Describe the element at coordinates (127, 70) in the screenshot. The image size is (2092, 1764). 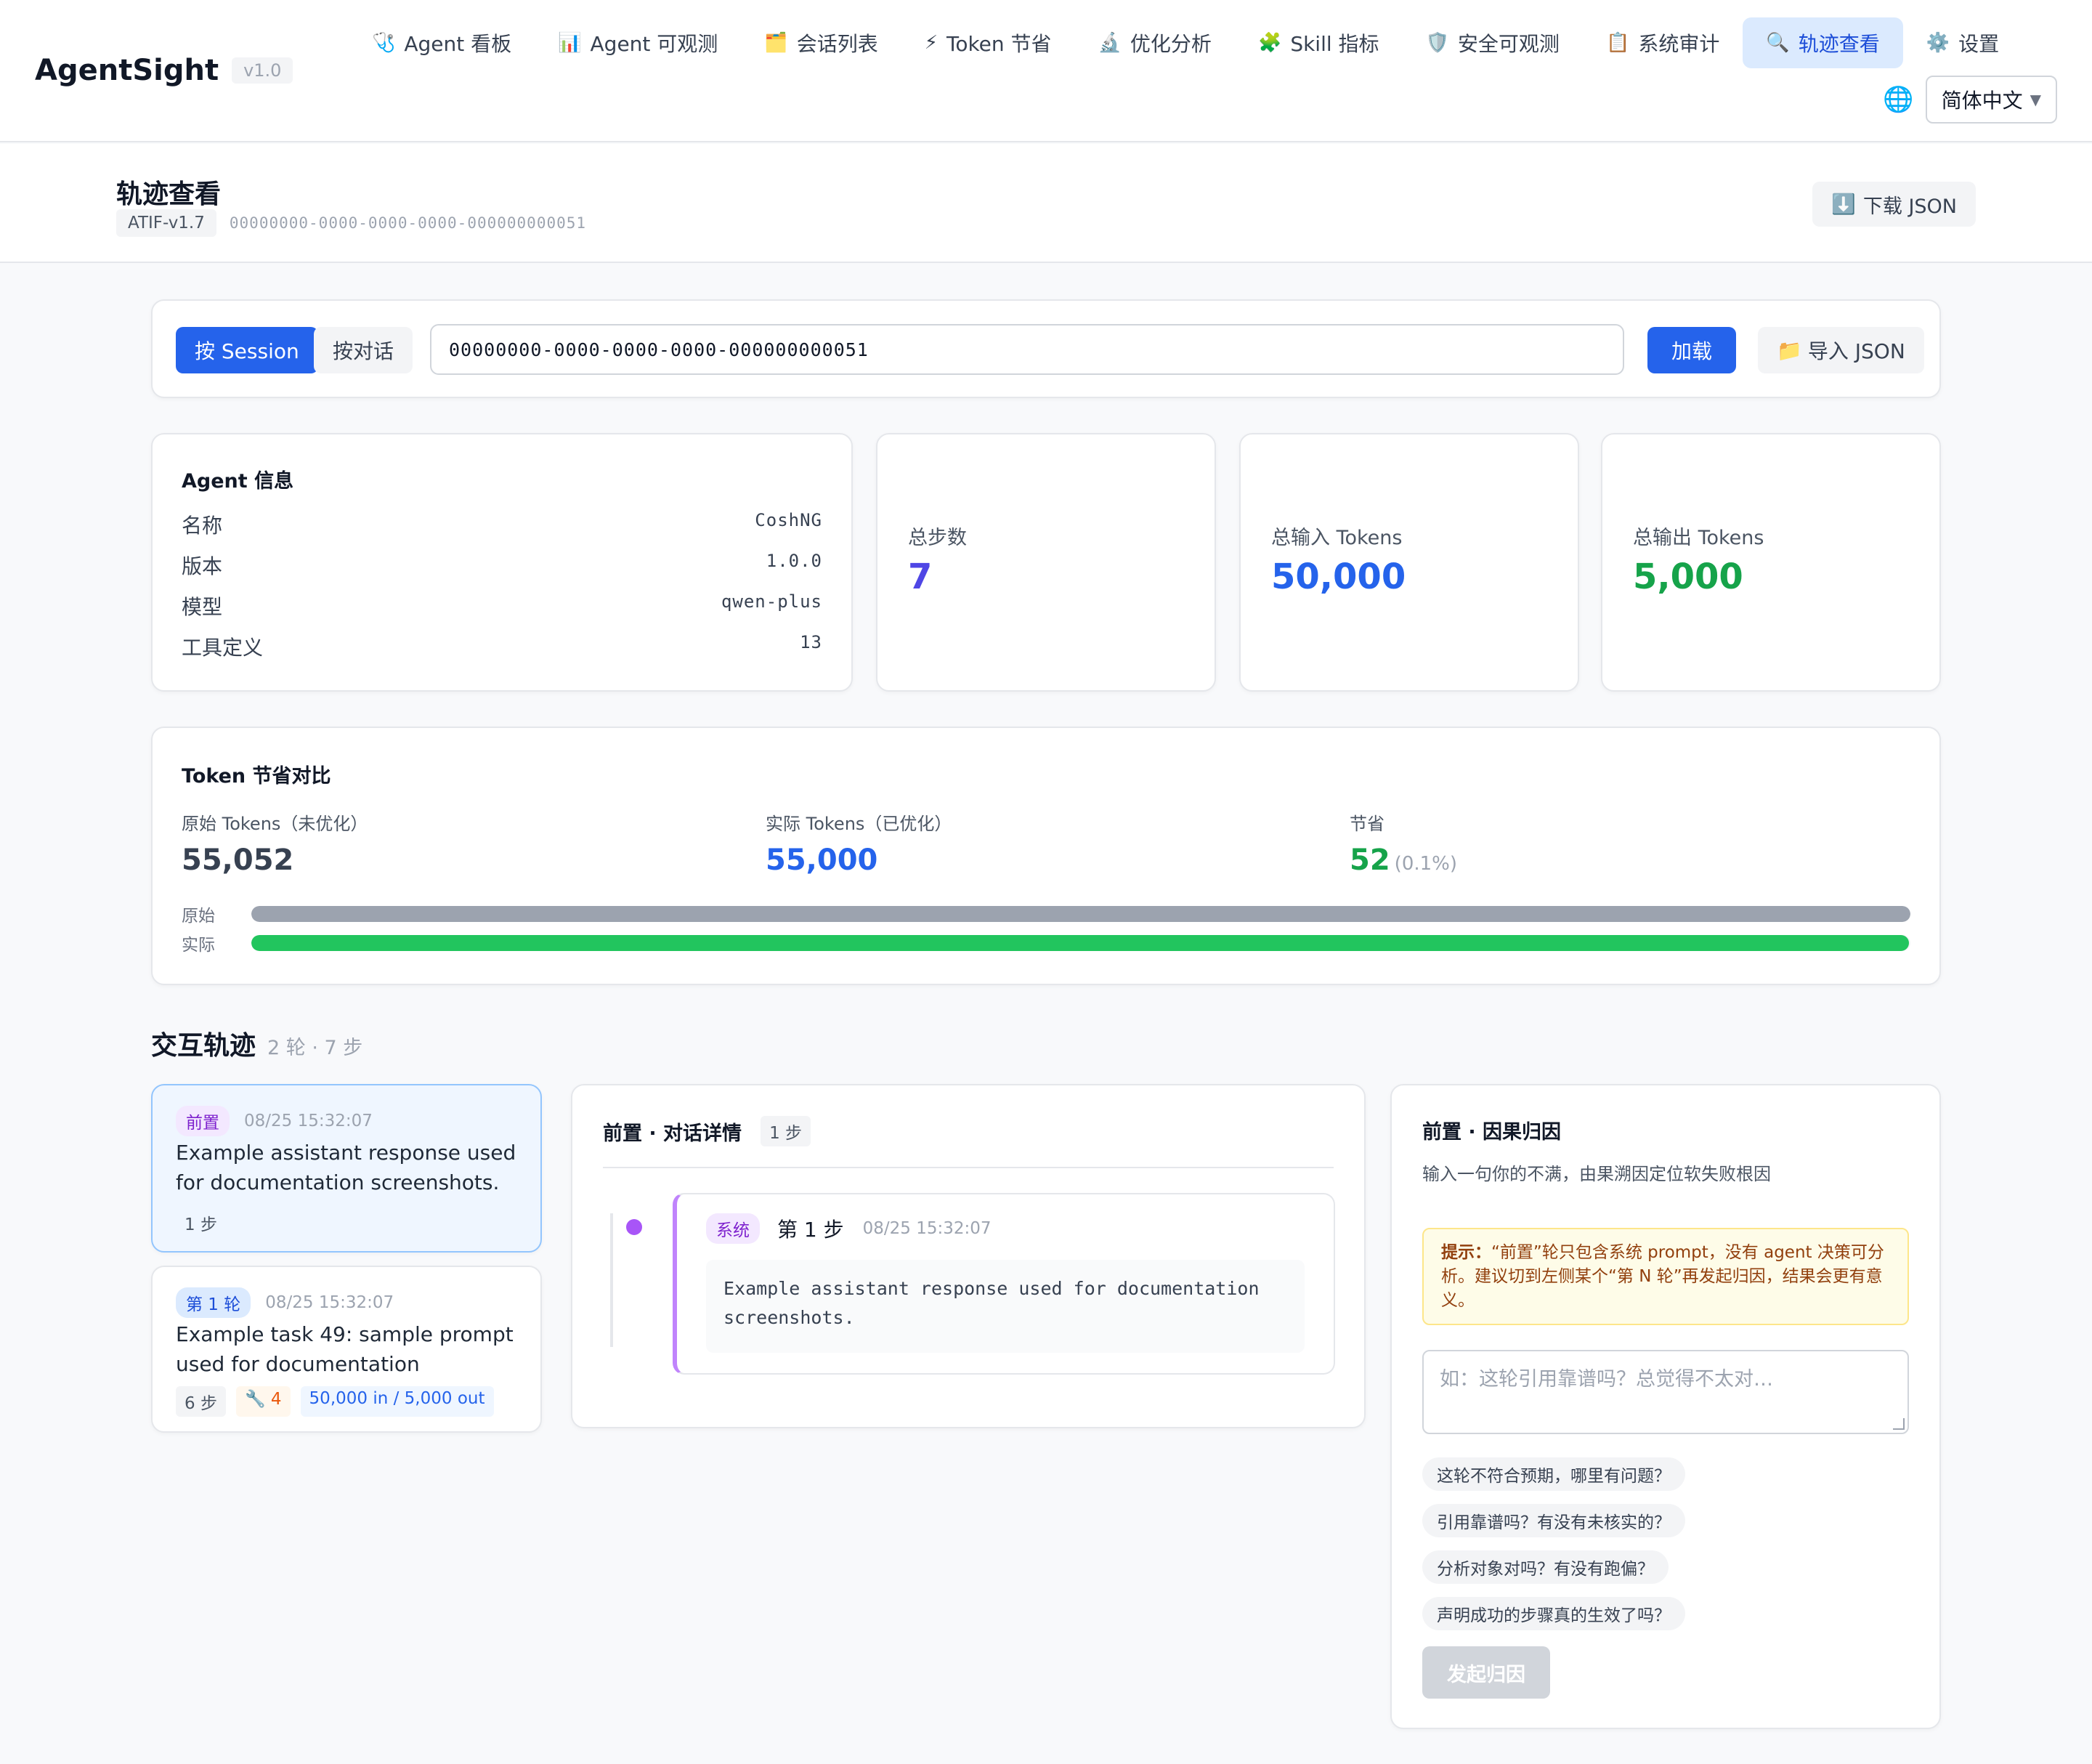
I see `app-name: AgentSight` at that location.